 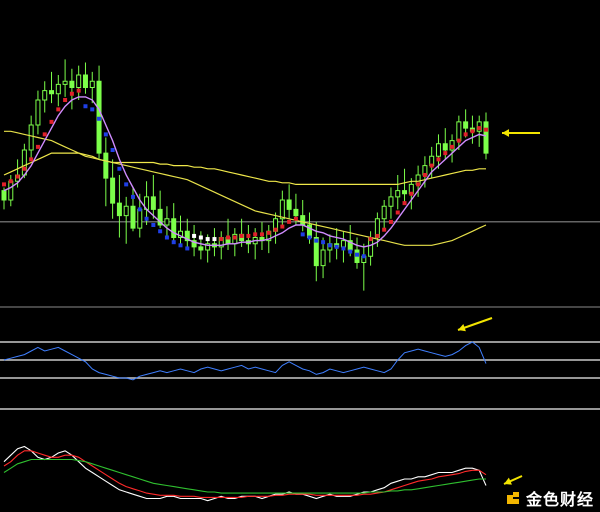 I want to click on macd-red-line, so click(x=245, y=474).